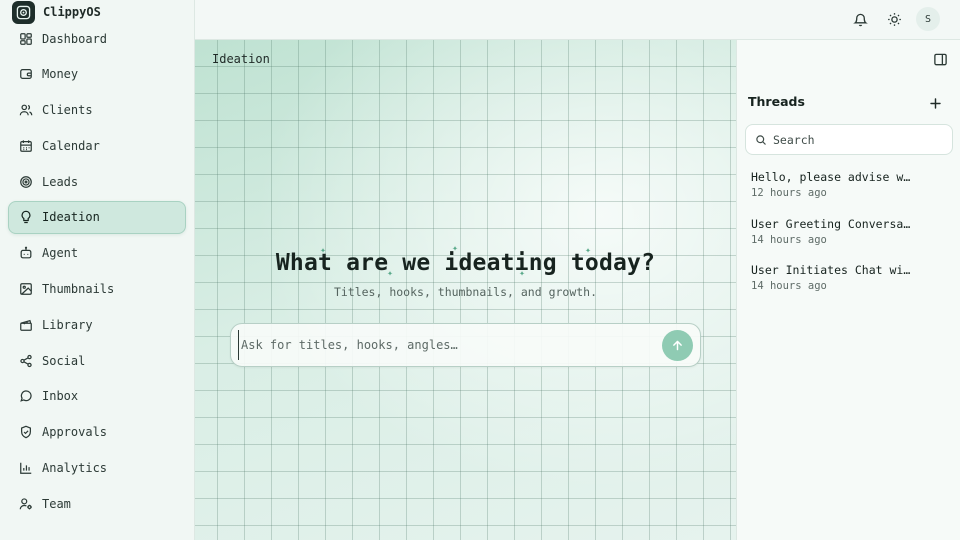 The width and height of the screenshot is (960, 540). What do you see at coordinates (241, 59) in the screenshot?
I see `section-label: Ideation` at bounding box center [241, 59].